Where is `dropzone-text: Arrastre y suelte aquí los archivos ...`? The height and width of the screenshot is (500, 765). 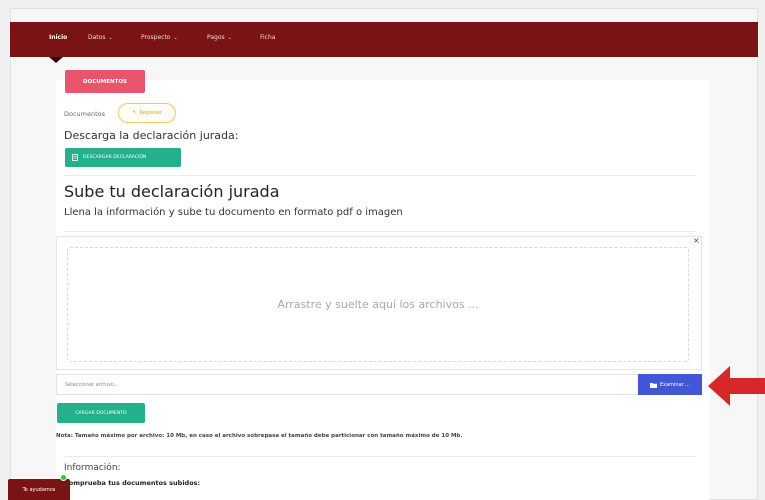
dropzone-text: Arrastre y suelte aquí los archivos ... is located at coordinates (378, 304).